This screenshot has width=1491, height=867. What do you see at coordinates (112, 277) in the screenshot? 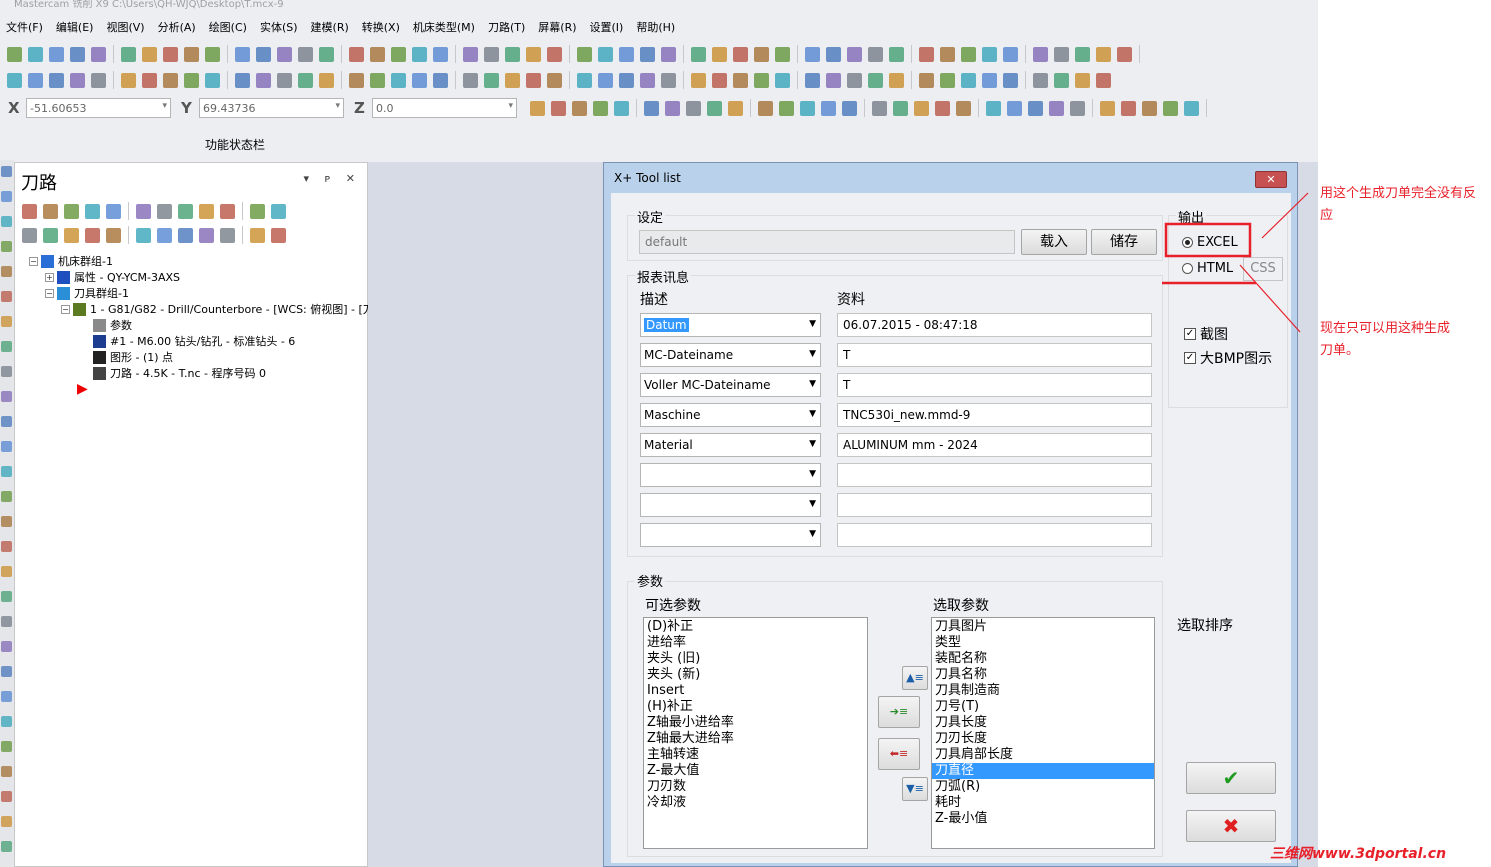
I see `tree-node: + 属性 - QY-YCM-3AXS` at bounding box center [112, 277].